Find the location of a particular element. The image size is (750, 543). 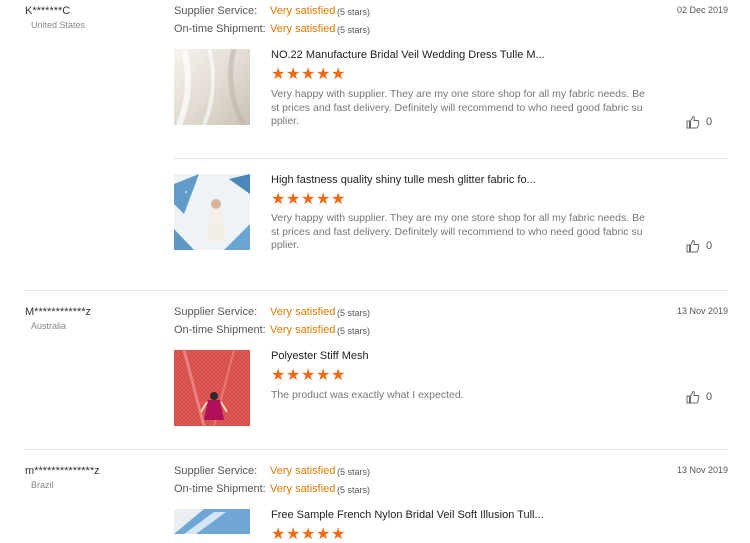

reviewer-name: M************z is located at coordinates (58, 312).